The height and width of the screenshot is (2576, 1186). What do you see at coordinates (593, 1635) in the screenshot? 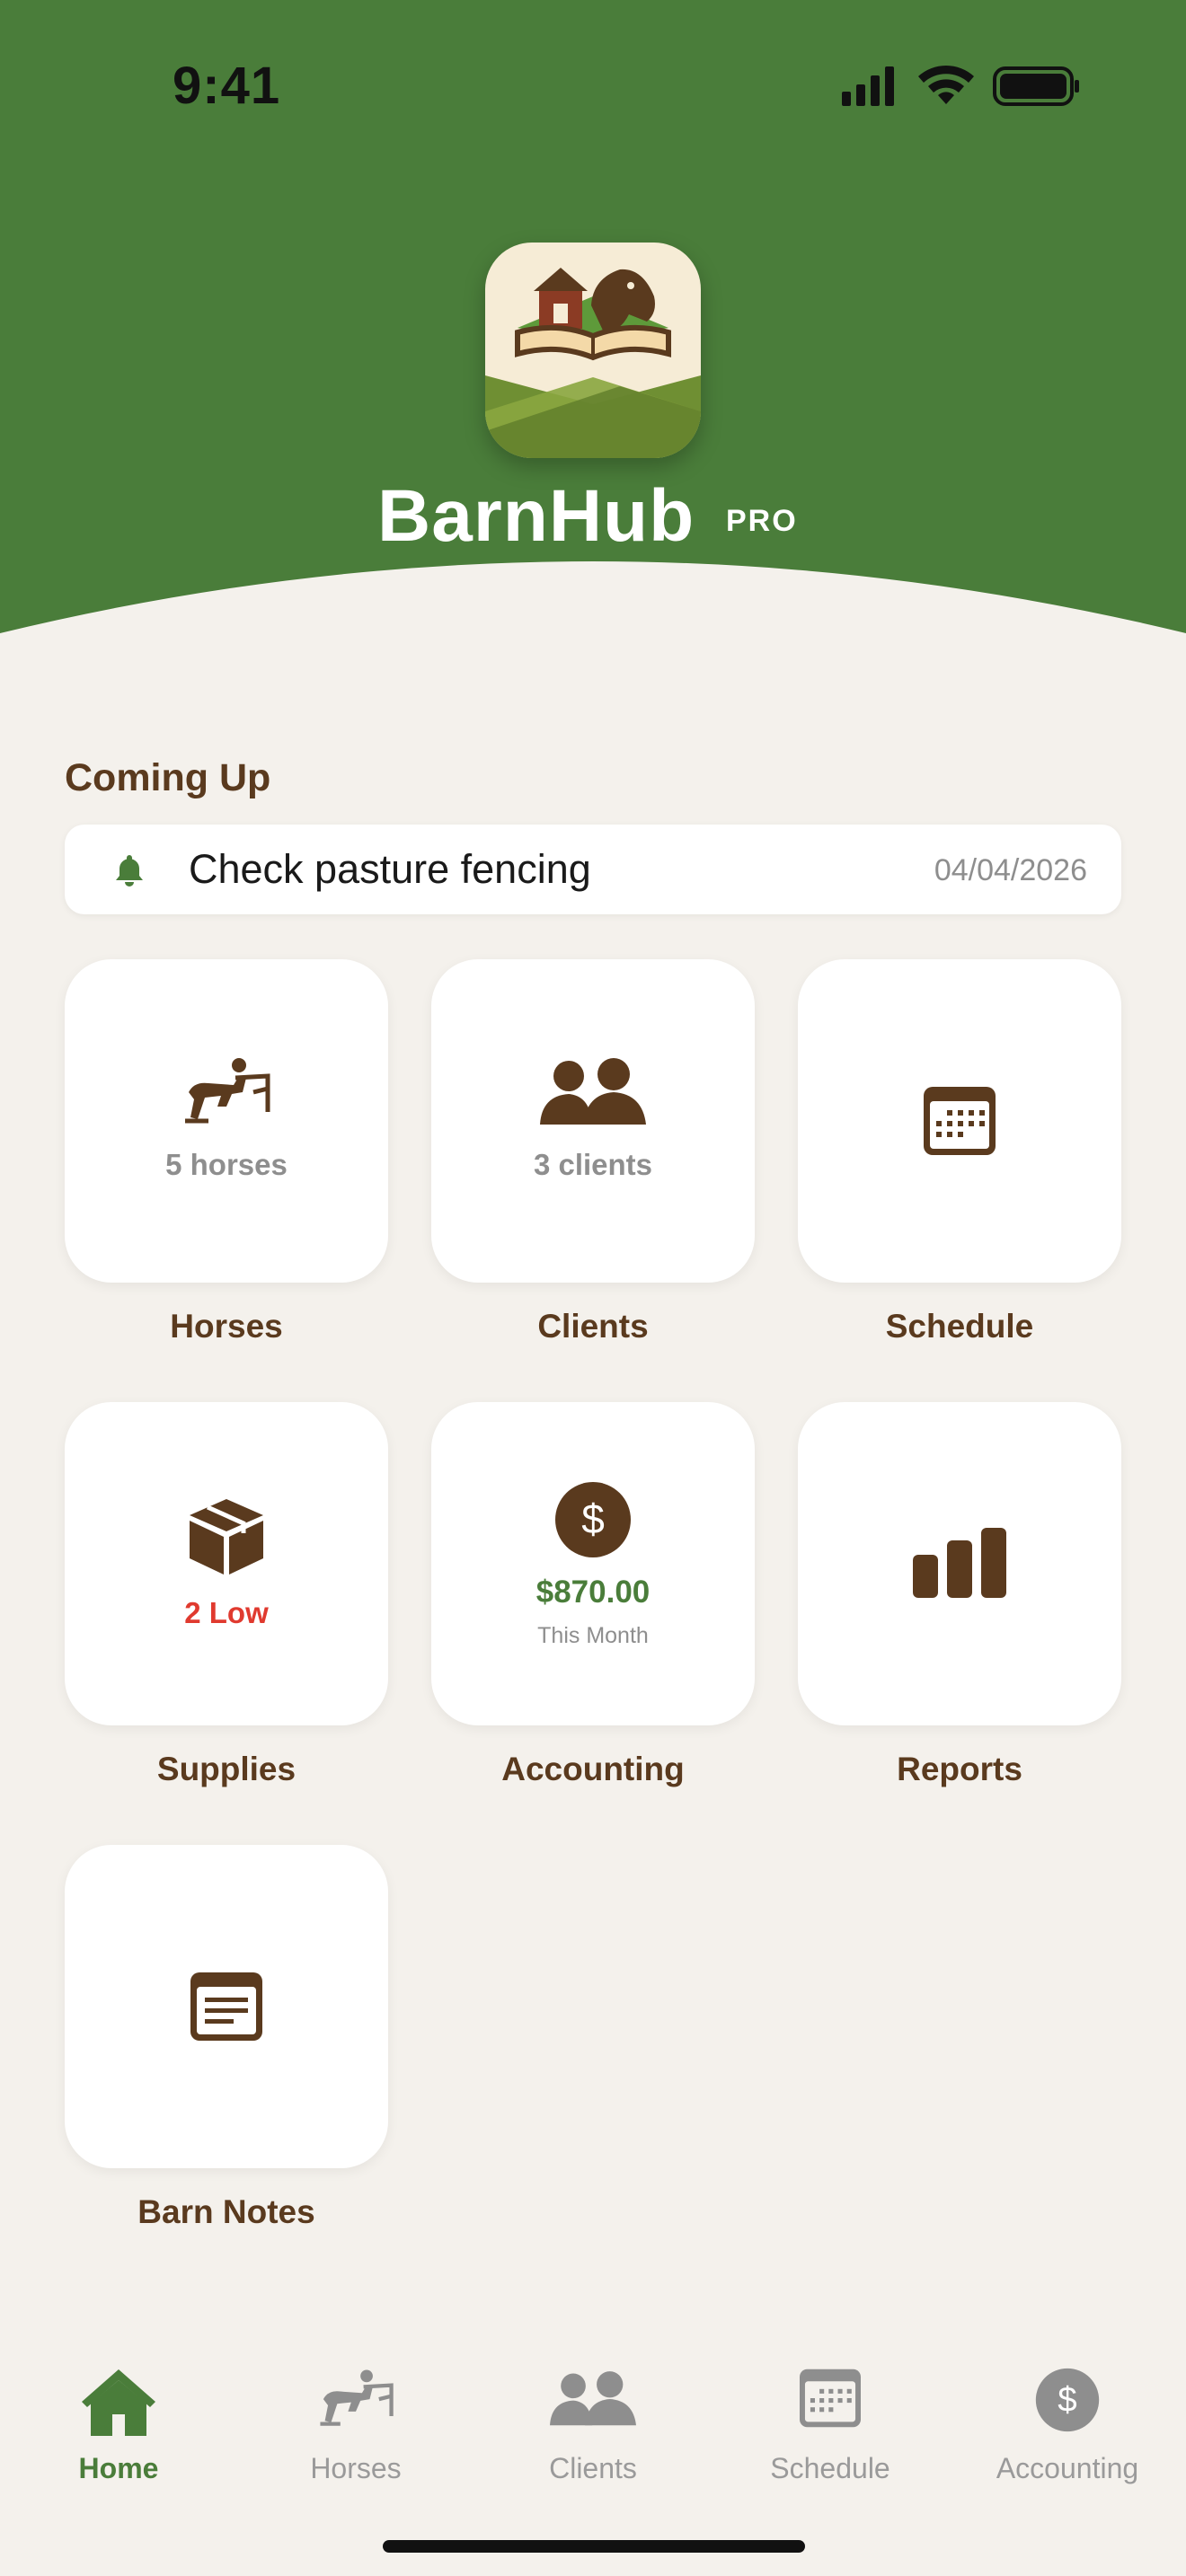
I see `accounting-period: This Month` at bounding box center [593, 1635].